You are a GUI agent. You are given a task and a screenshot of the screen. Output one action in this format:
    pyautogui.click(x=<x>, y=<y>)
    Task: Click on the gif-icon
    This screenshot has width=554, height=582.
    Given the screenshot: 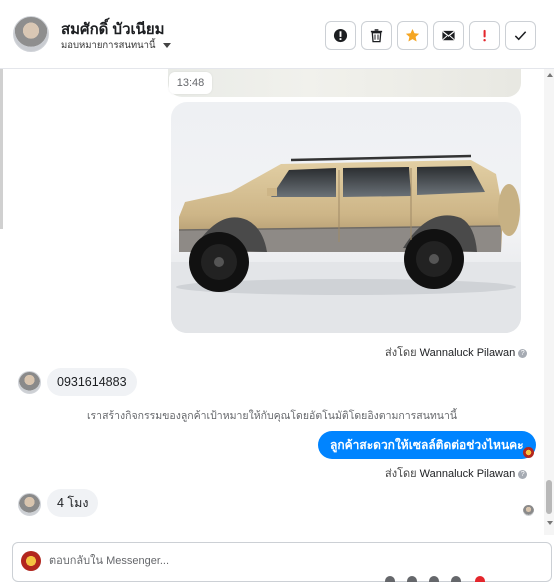 What is the action you would take?
    pyautogui.click(x=456, y=579)
    